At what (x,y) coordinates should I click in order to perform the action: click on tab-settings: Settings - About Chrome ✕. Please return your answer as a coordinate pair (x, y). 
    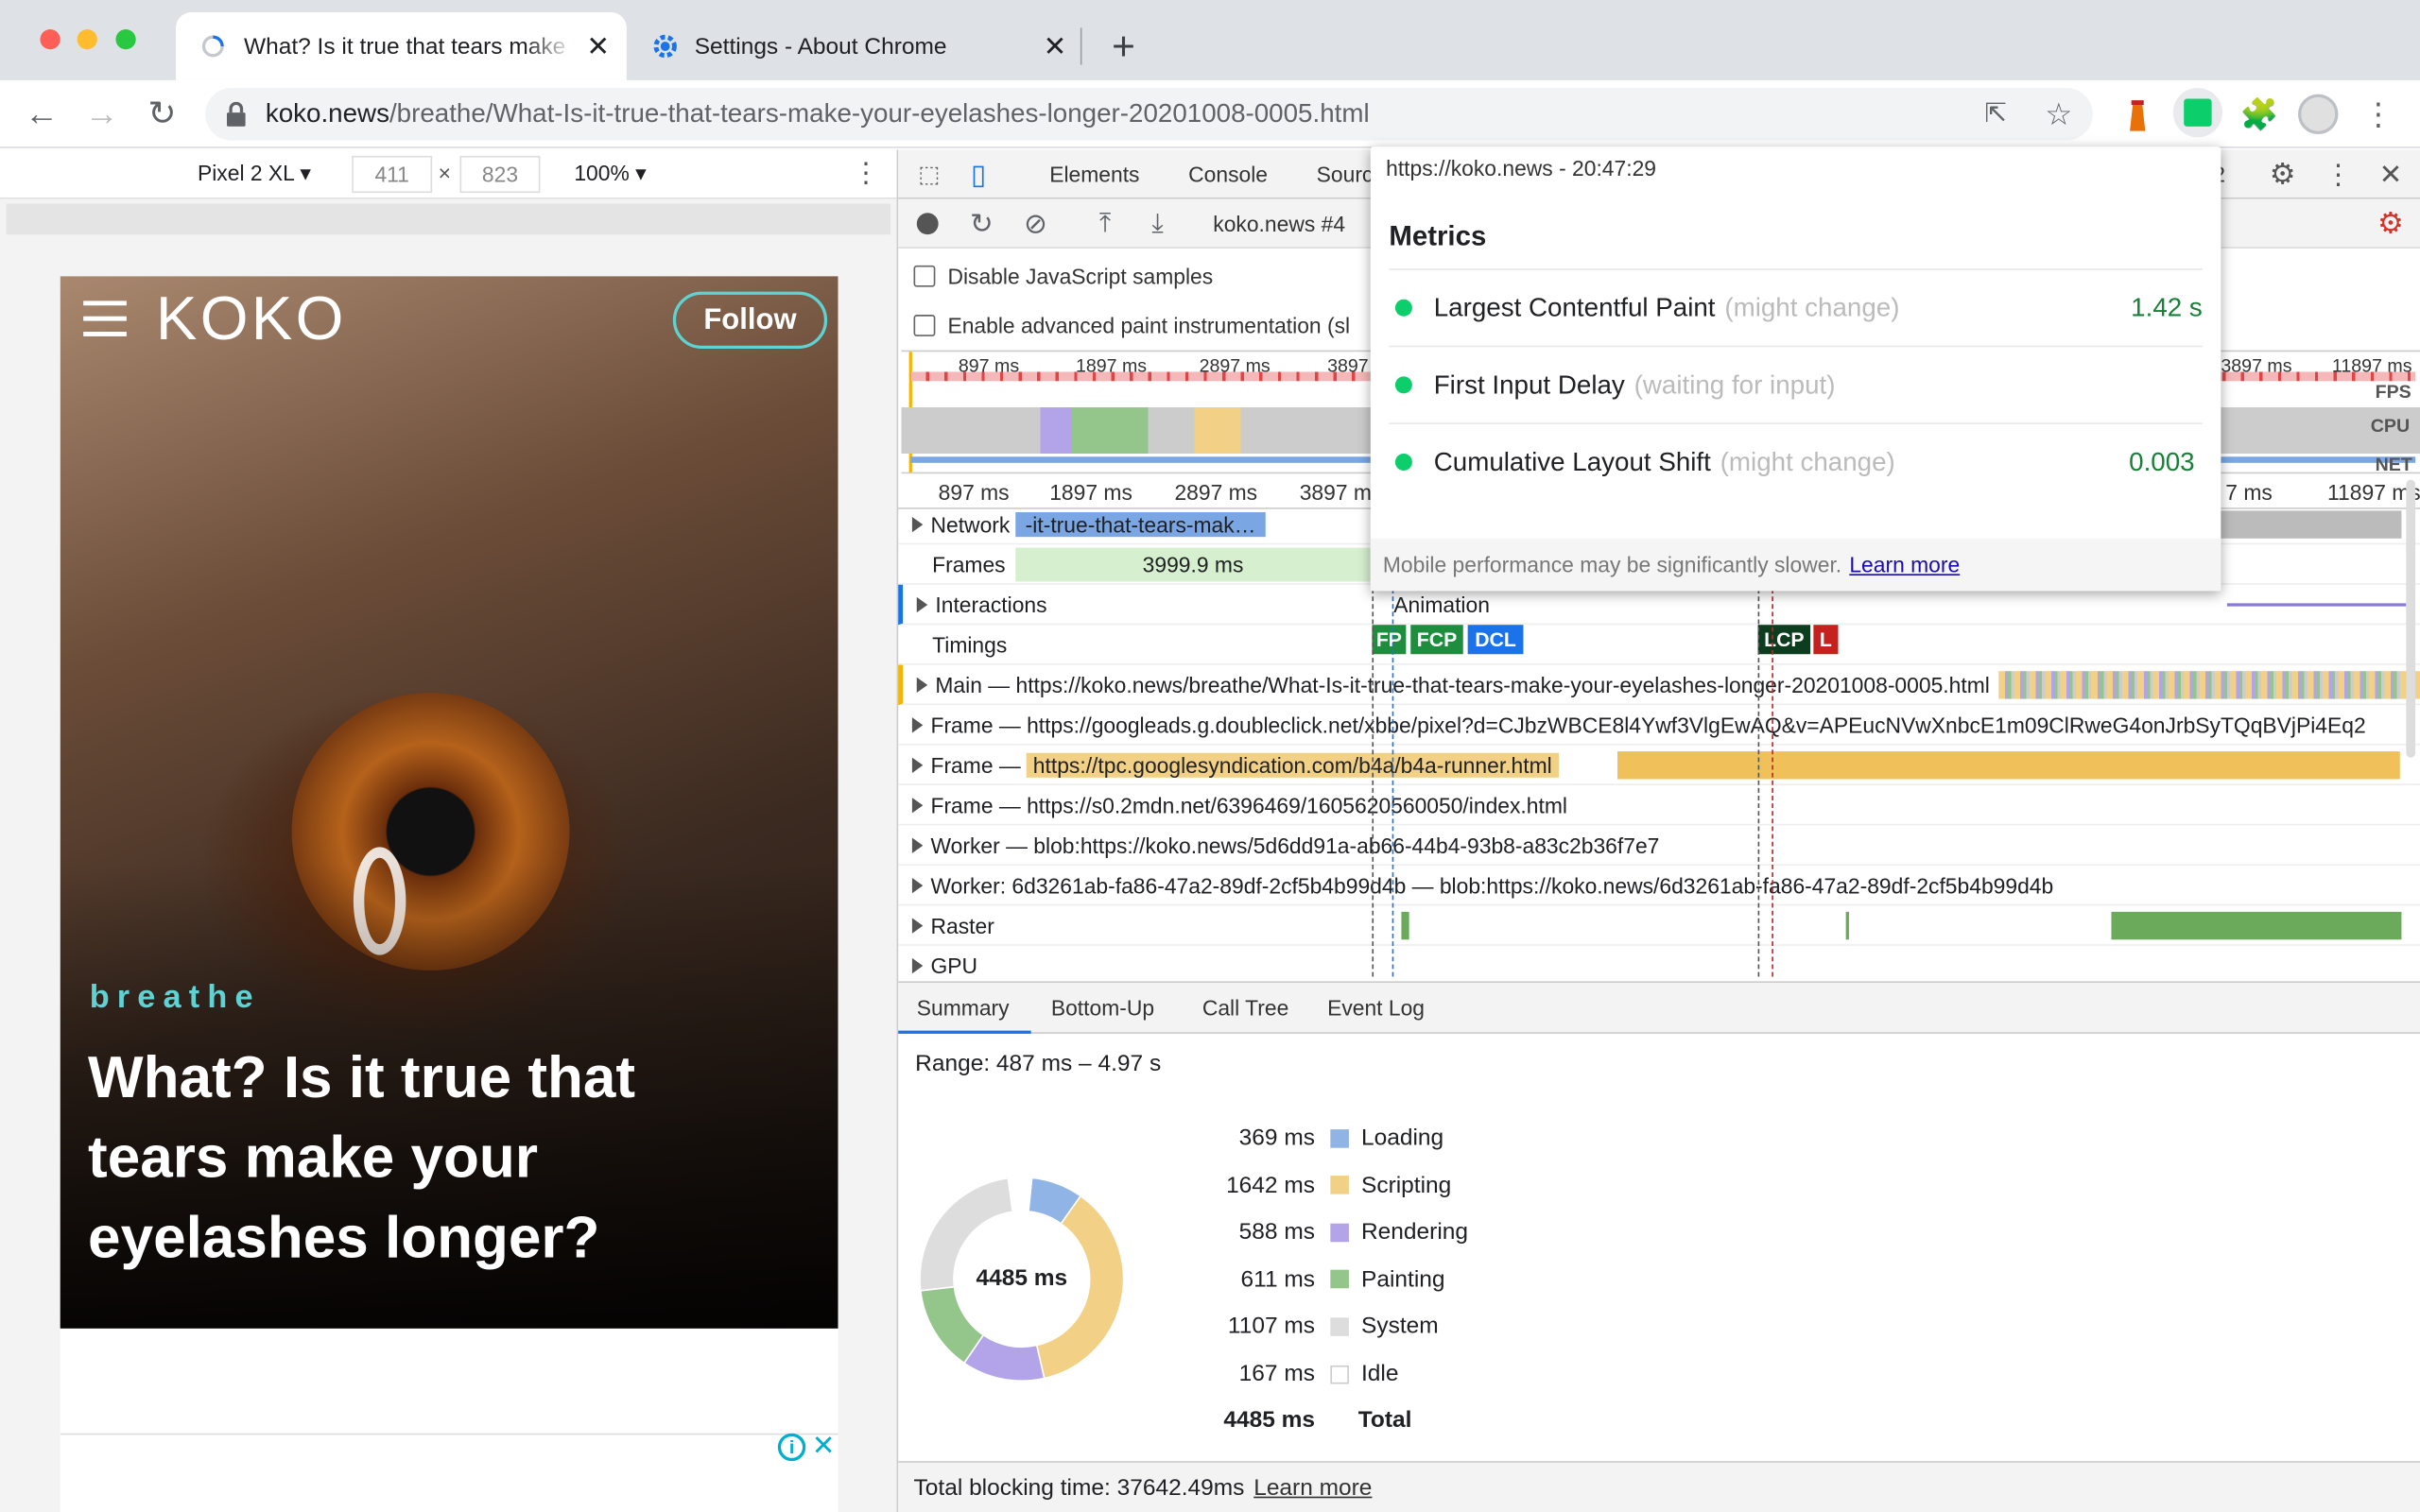
    Looking at the image, I should click on (853, 46).